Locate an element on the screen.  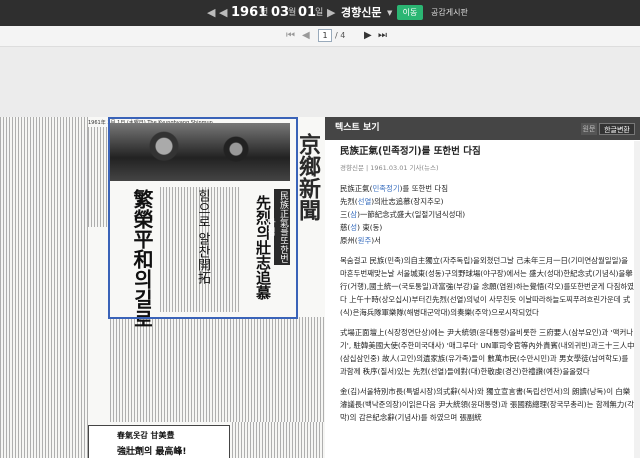
masthead: 京鄉新聞 is located at coordinates (308, 177).